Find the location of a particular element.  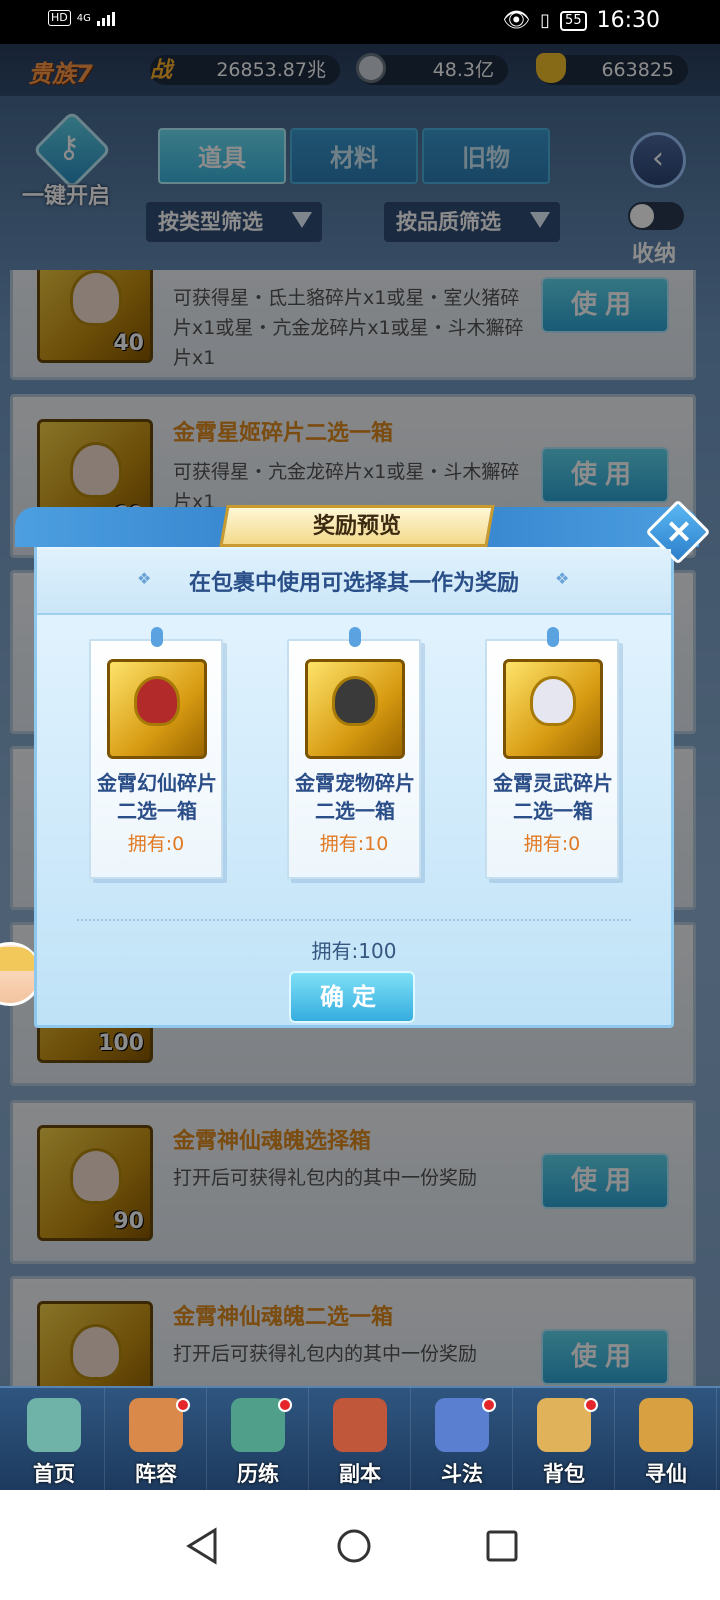

system-nav-bar is located at coordinates (360, 1545).